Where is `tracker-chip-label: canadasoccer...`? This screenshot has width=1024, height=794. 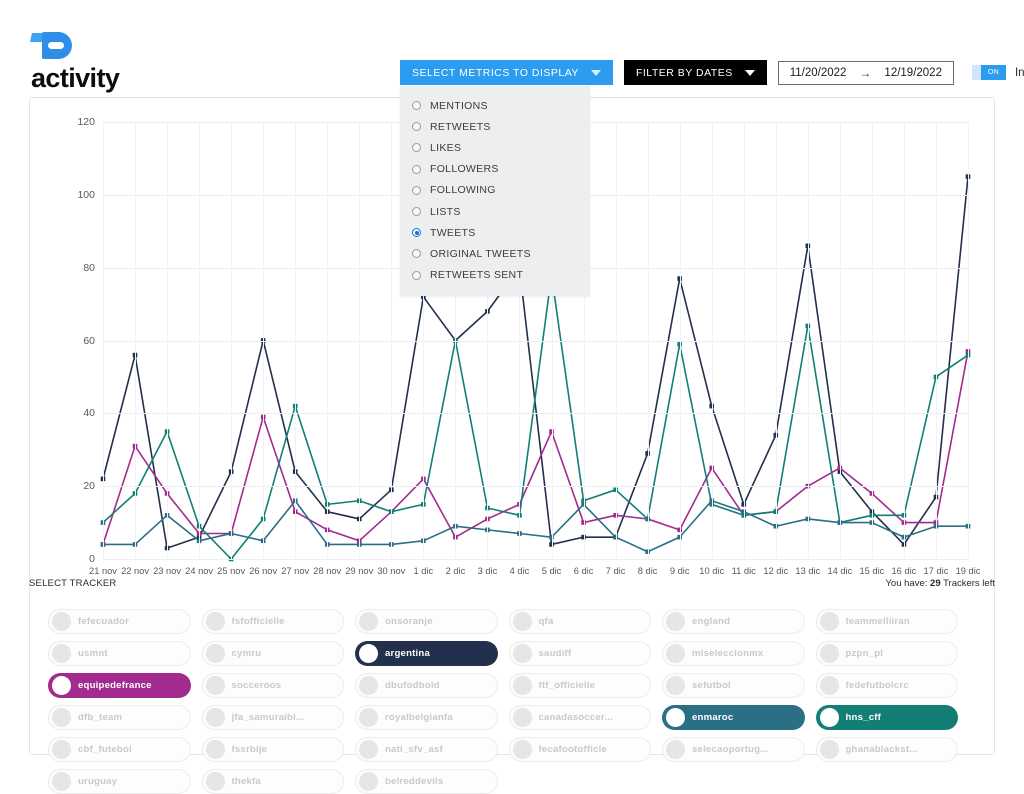
tracker-chip-label: canadasoccer... is located at coordinates (575, 717).